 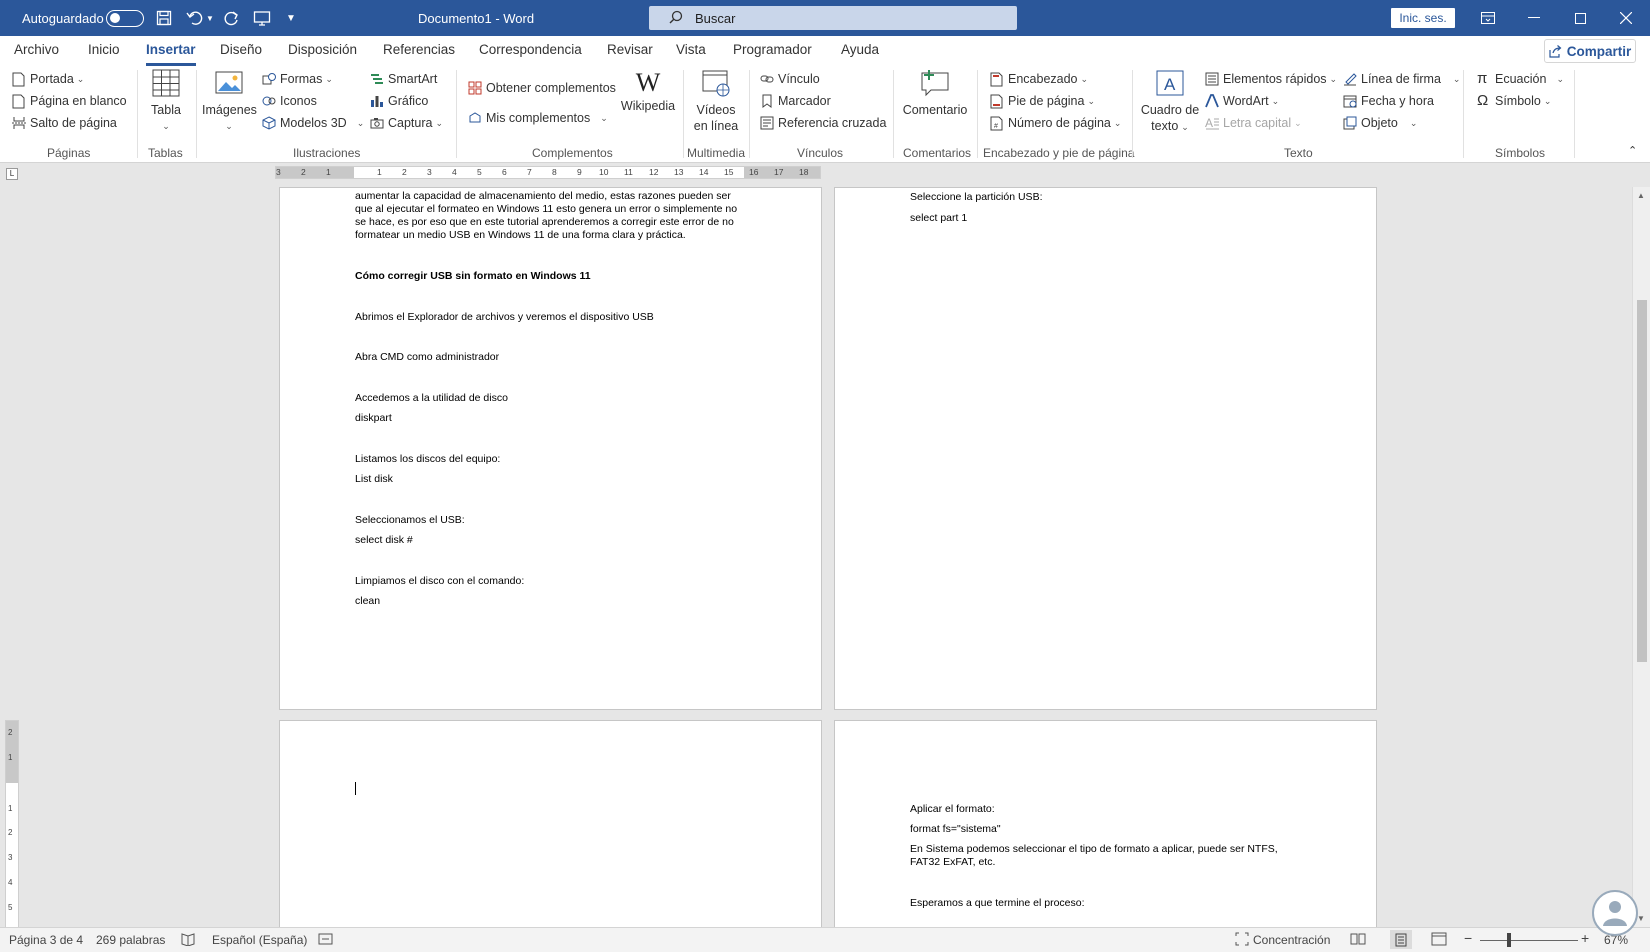 What do you see at coordinates (825, 175) in the screenshot?
I see `ruler-area` at bounding box center [825, 175].